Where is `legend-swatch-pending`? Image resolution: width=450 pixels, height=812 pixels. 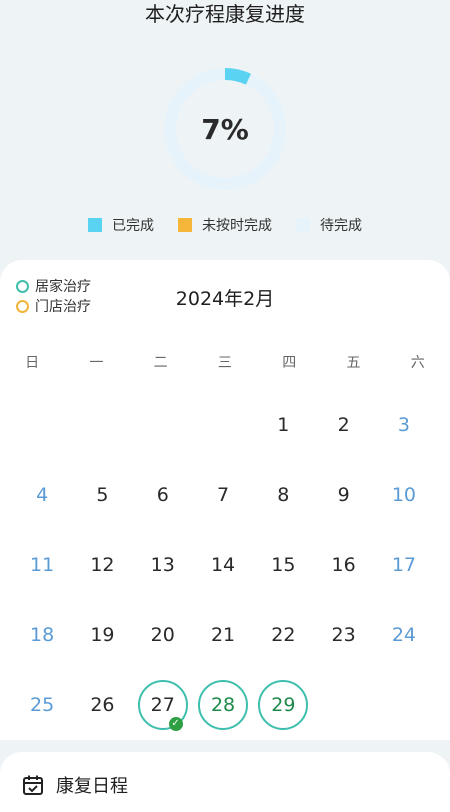
legend-swatch-pending is located at coordinates (303, 225).